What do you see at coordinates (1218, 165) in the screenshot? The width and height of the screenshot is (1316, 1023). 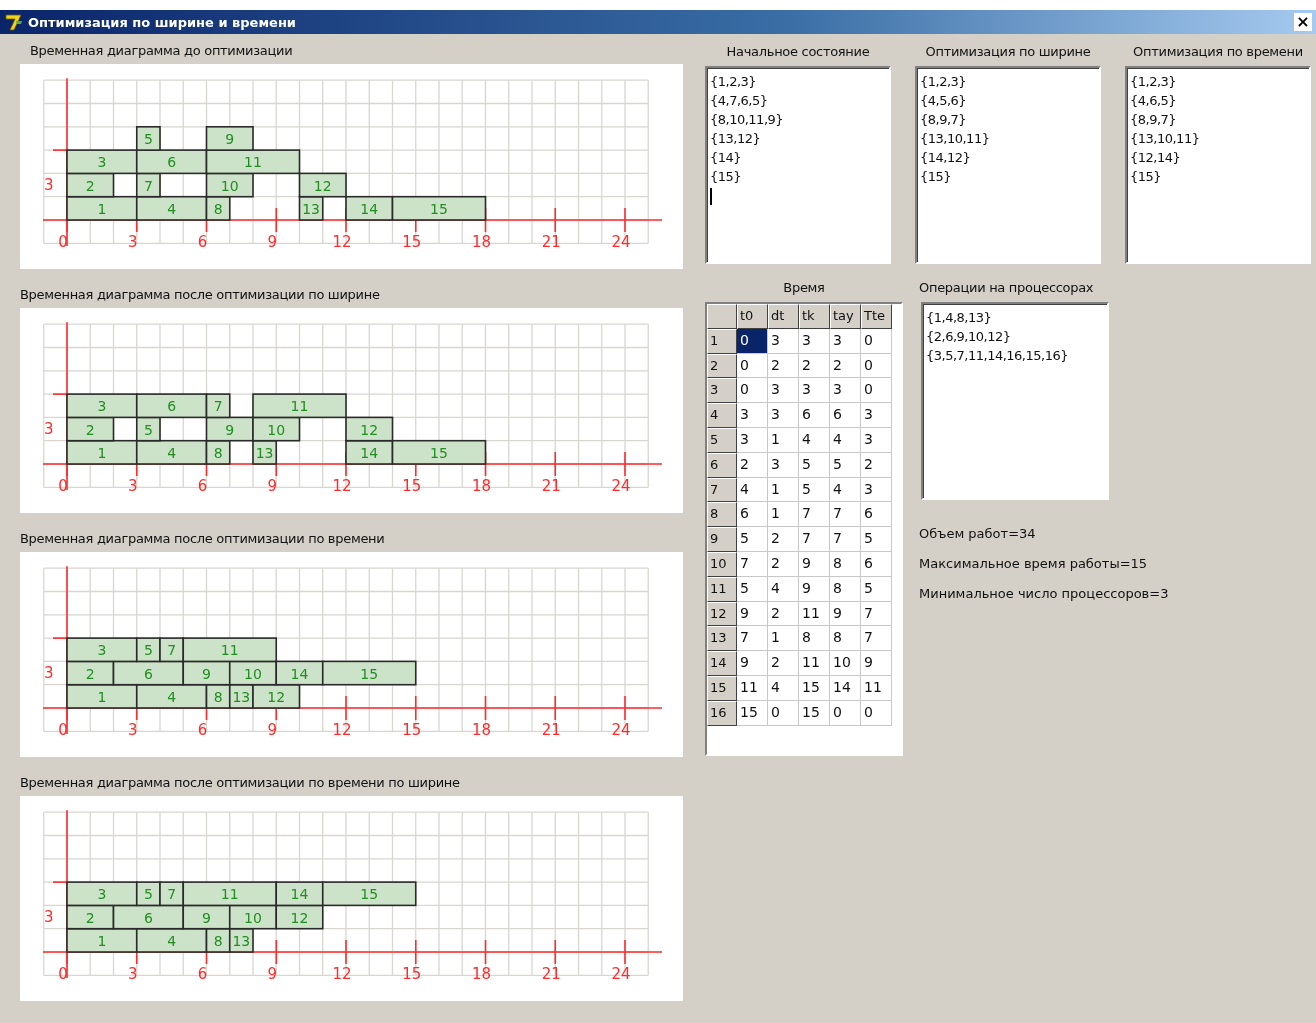 I see `text-area: {1,2,3} {4,6,5} {8,9,7} {13,10,11} {12,14} {15}` at bounding box center [1218, 165].